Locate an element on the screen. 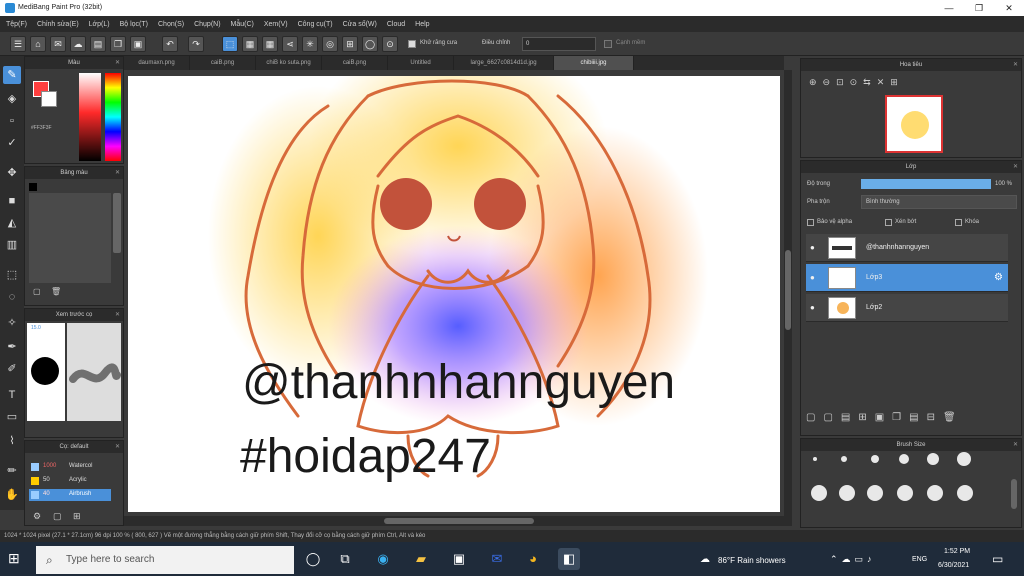  close-icon: ✕ is located at coordinates (1009, 8).